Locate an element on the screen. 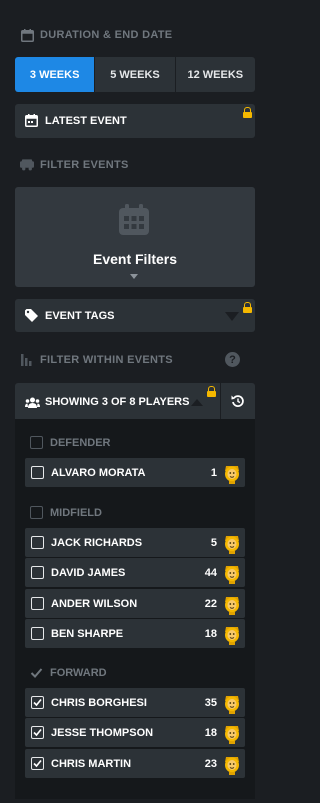  duration-selector: 3 WEEKS 5 WEEKS 12 WEEKS is located at coordinates (135, 74).